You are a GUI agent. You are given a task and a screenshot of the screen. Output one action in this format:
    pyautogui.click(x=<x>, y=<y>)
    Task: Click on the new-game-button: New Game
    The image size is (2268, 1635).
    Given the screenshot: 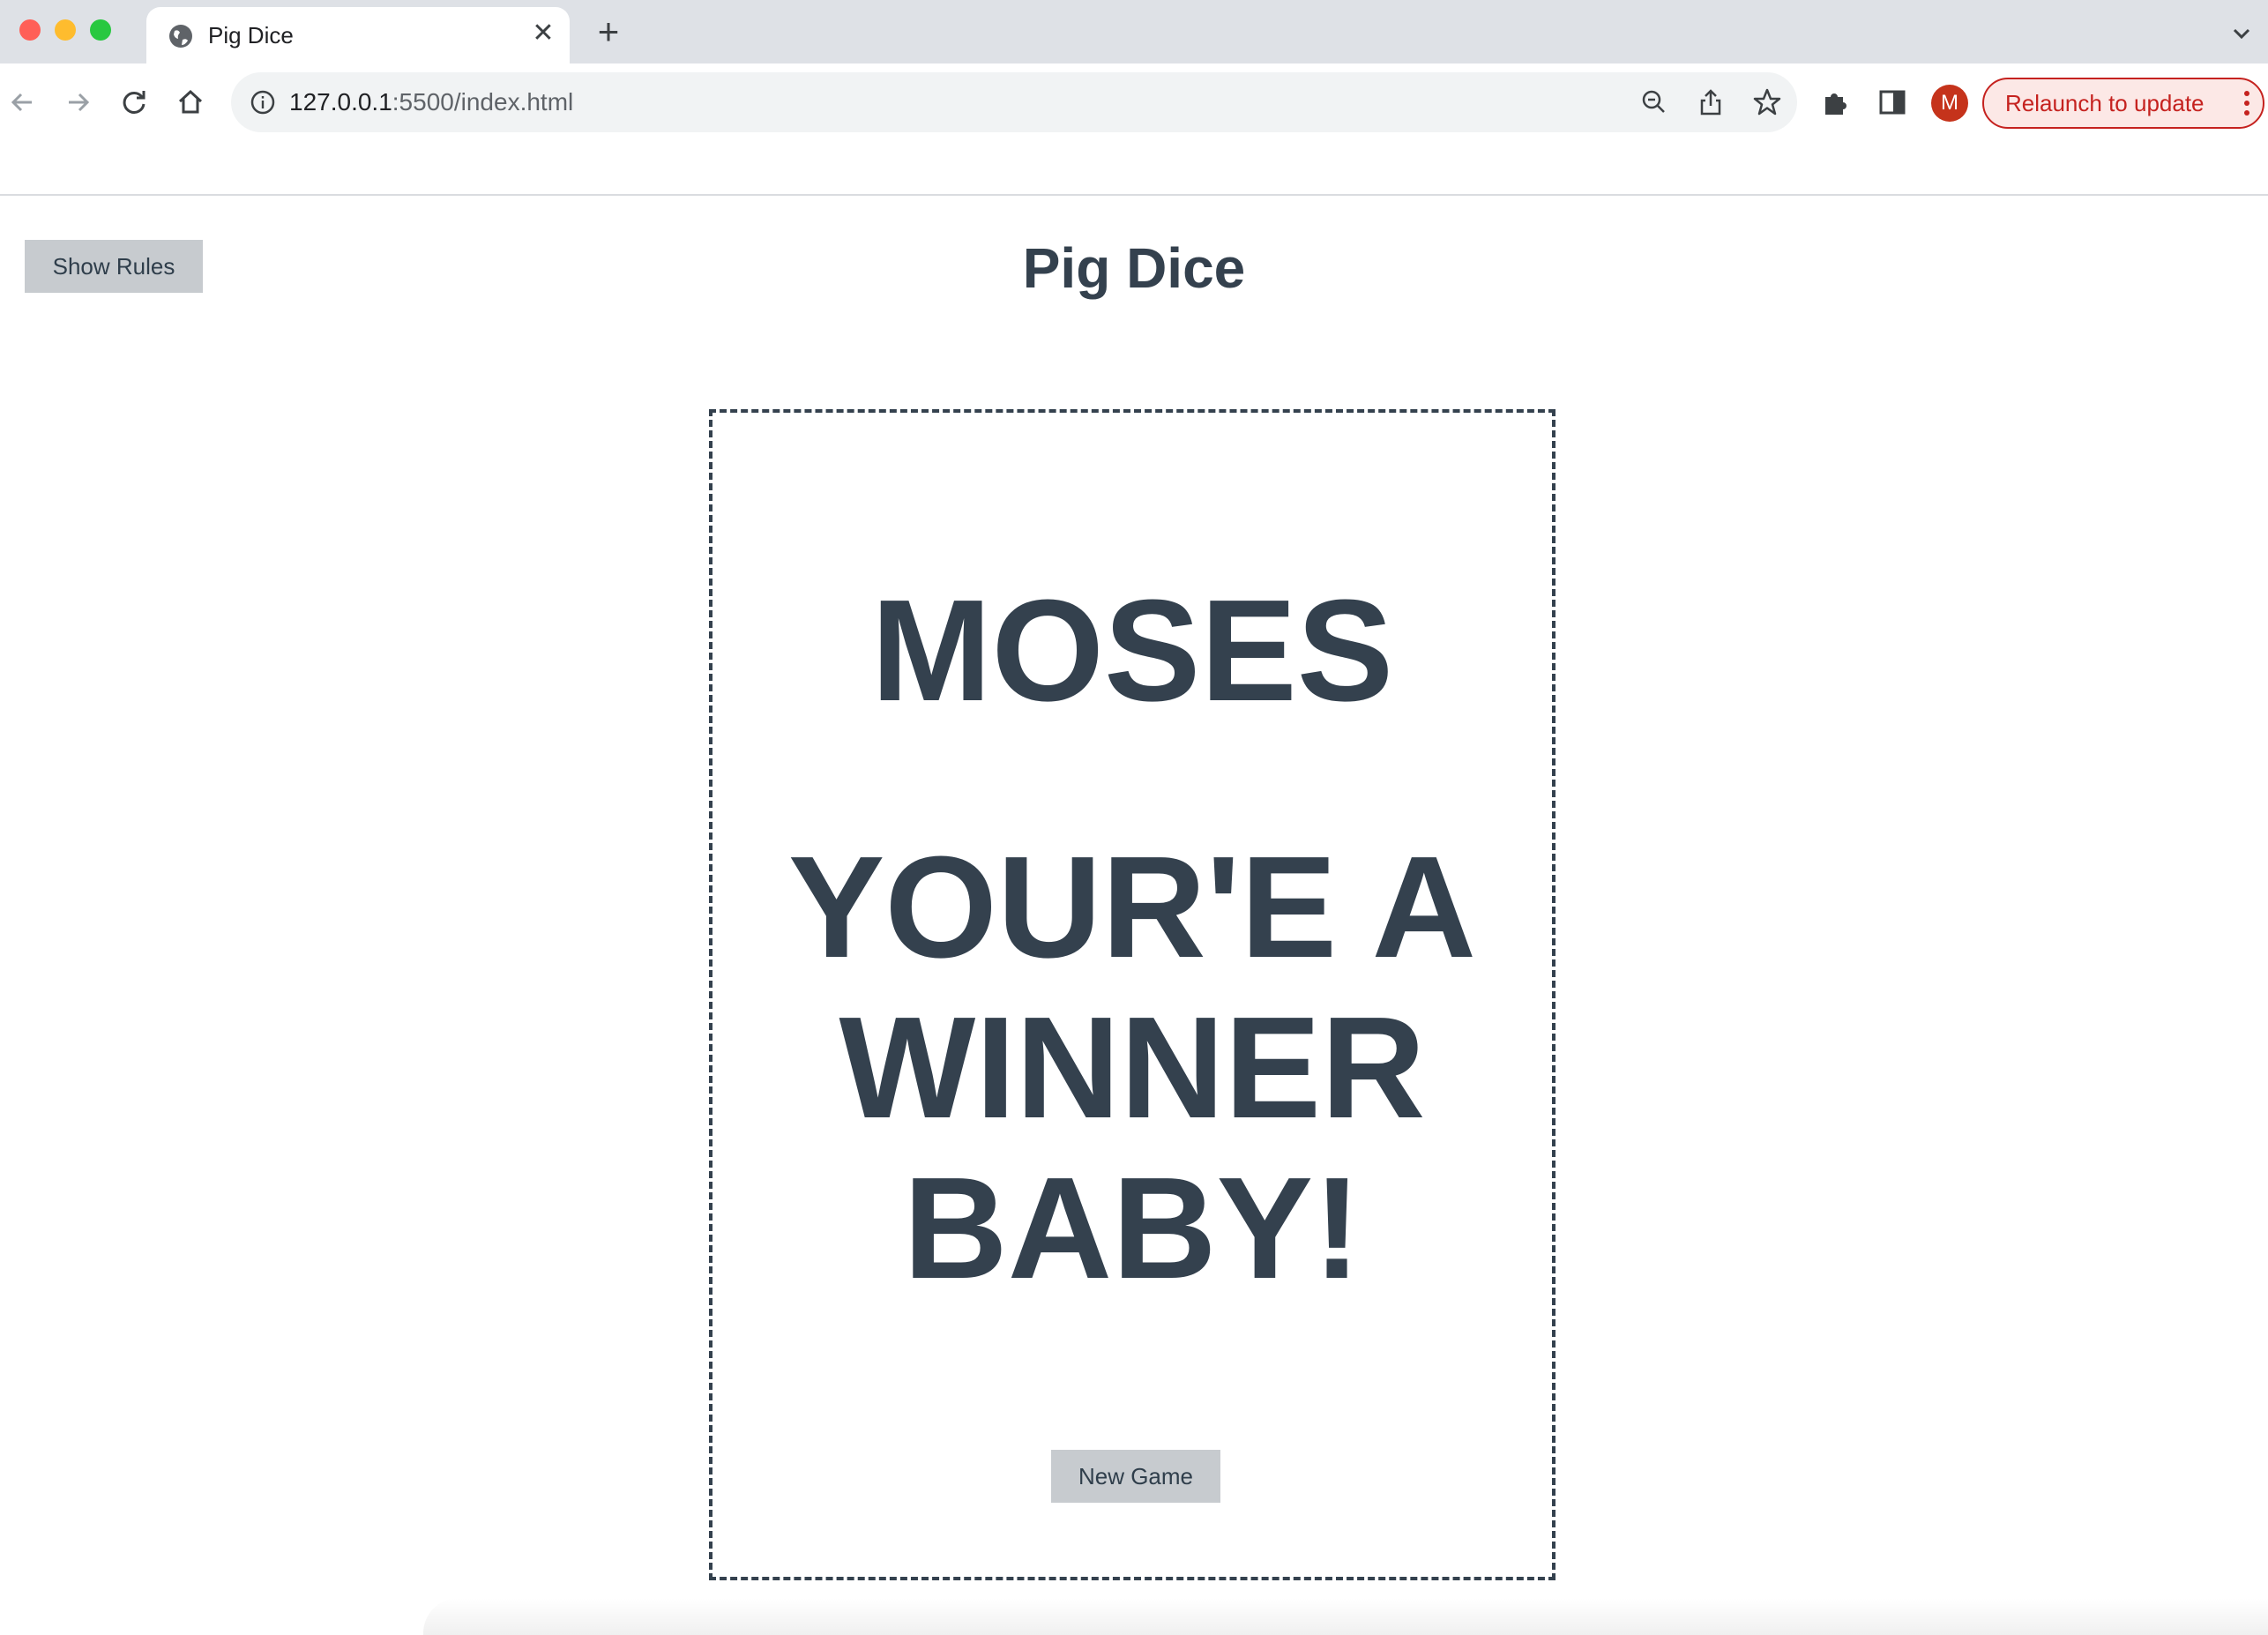 What is the action you would take?
    pyautogui.click(x=1135, y=1476)
    